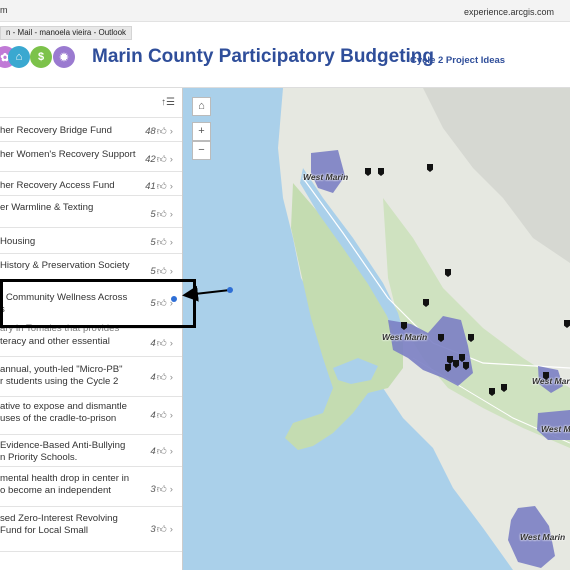  I want to click on vote-count: 48, so click(150, 131).